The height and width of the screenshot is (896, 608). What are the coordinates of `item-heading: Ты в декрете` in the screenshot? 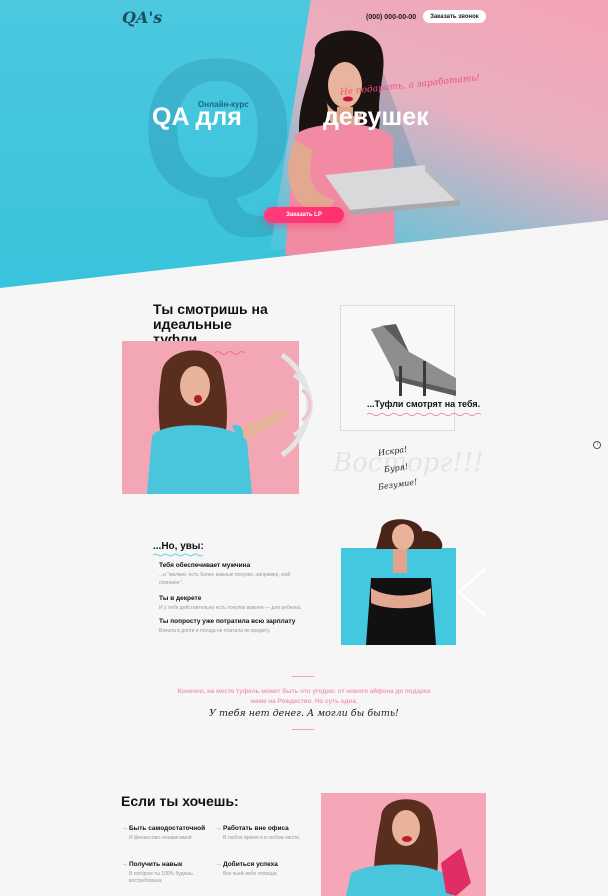 It's located at (180, 598).